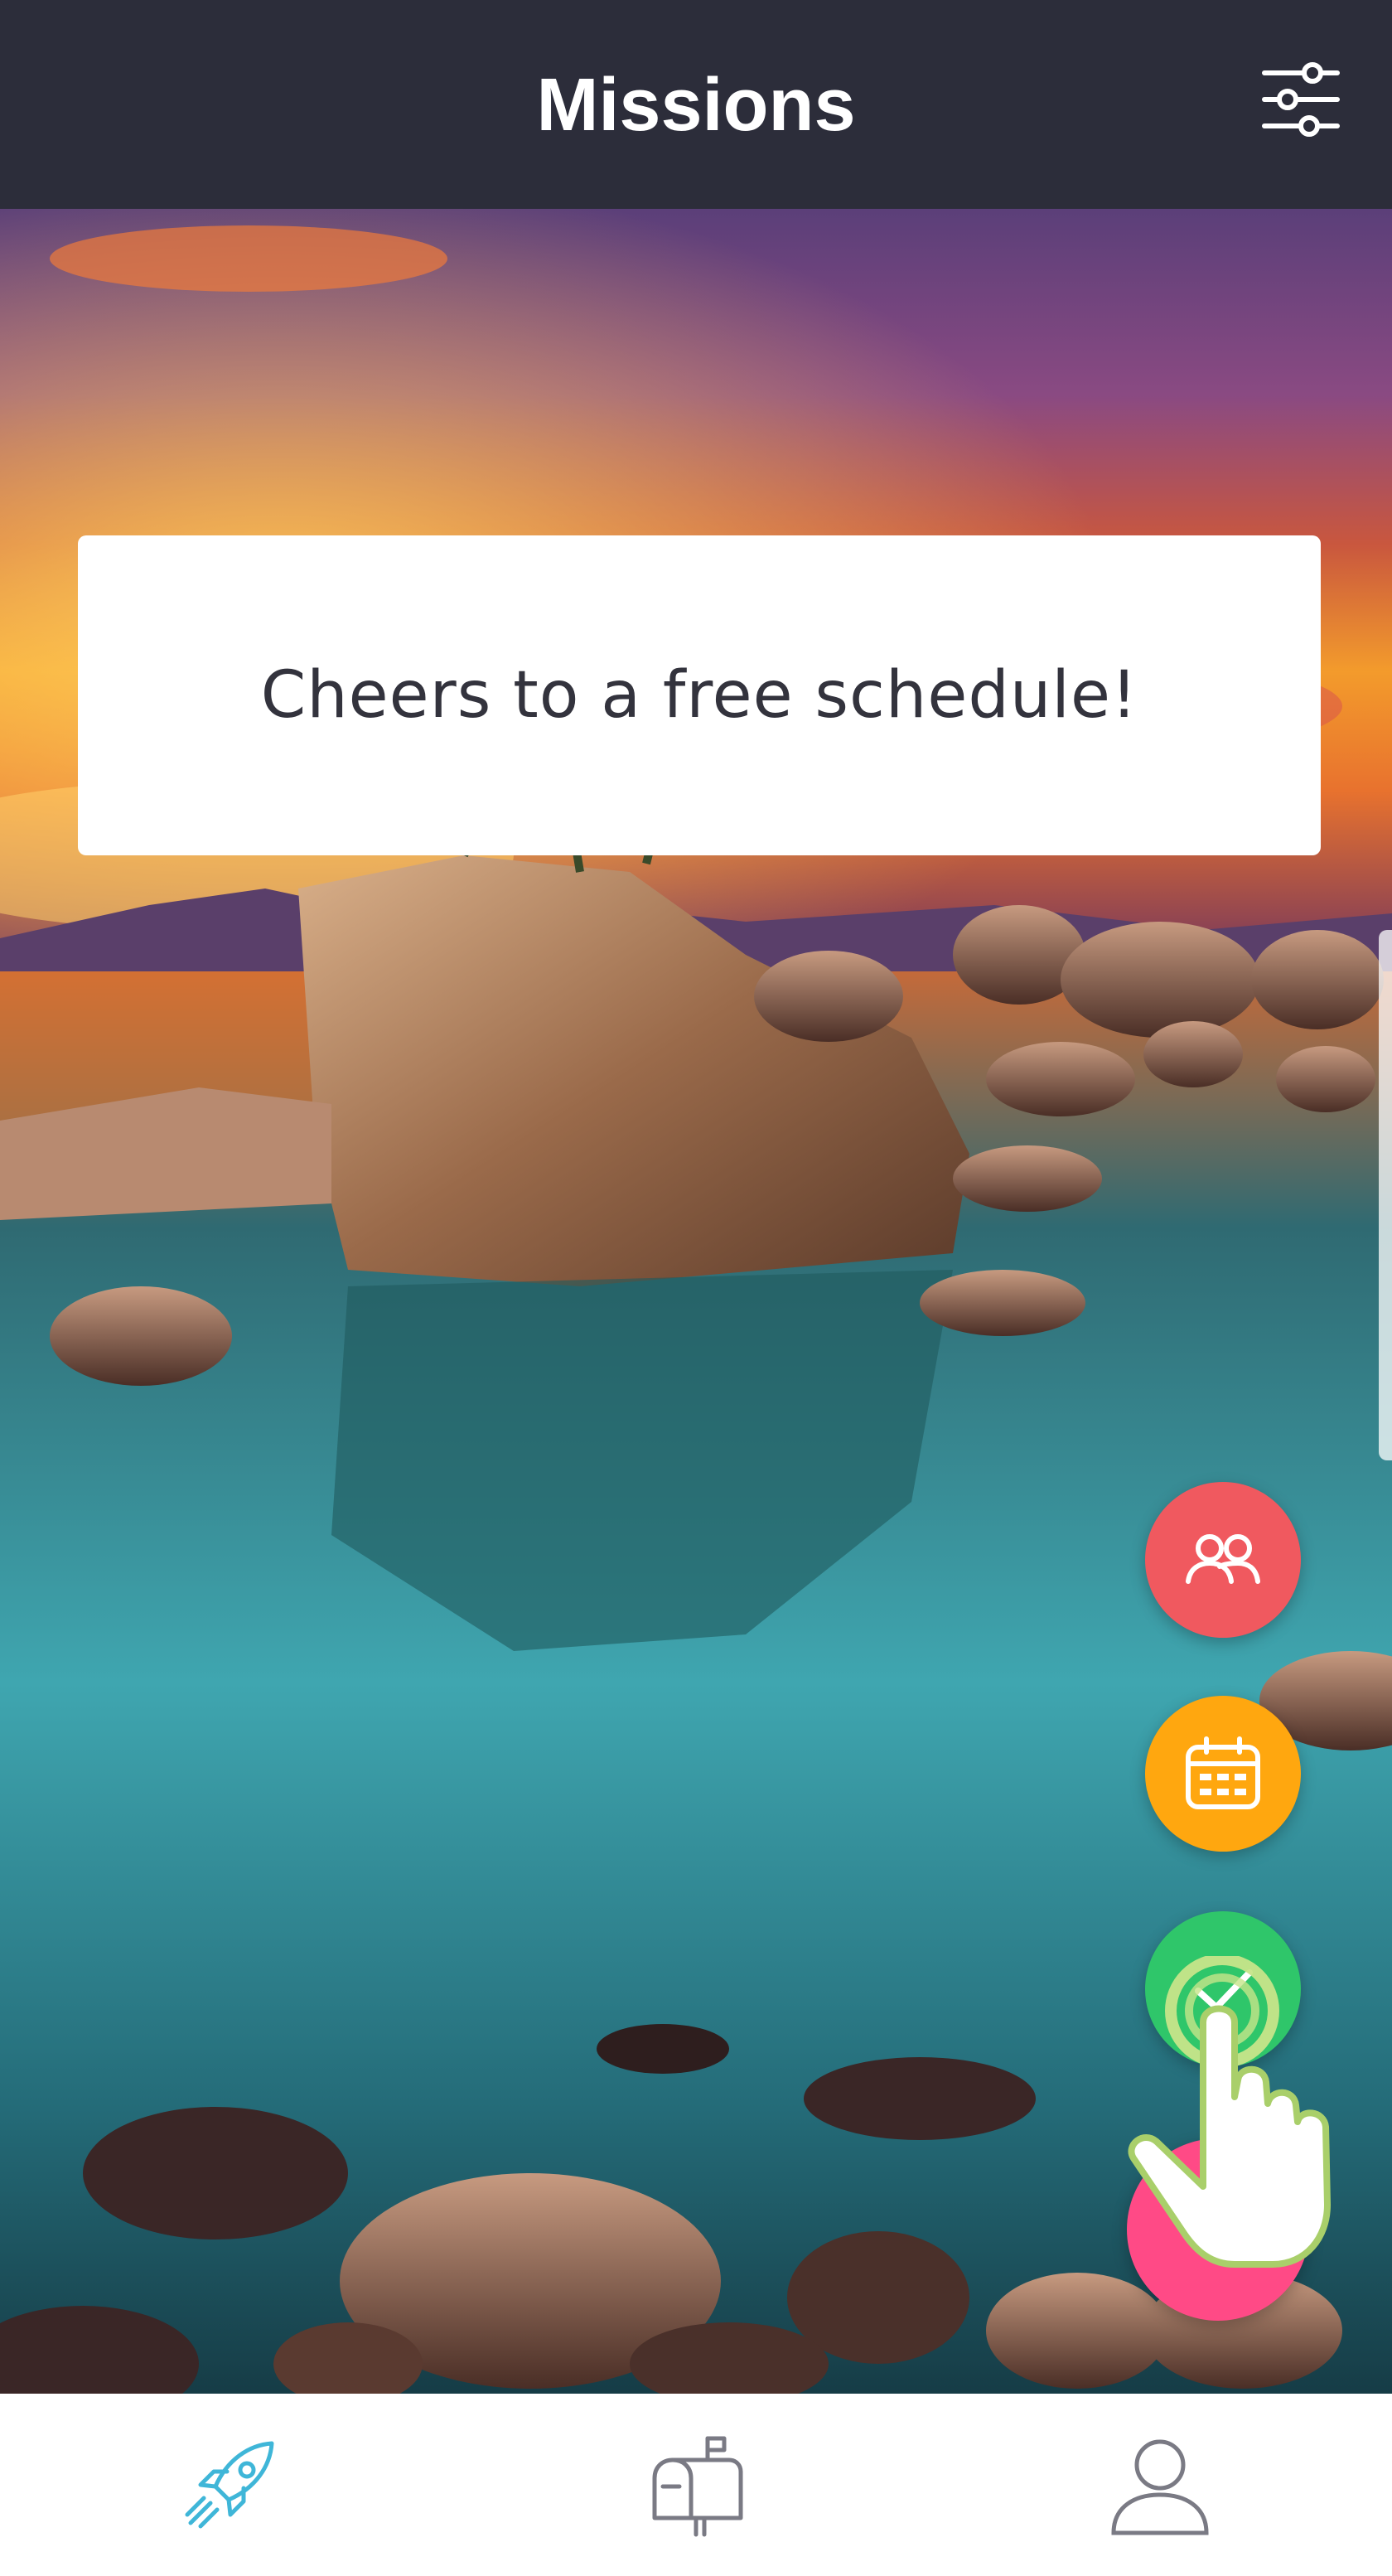 The height and width of the screenshot is (2576, 1392). I want to click on tap-hint-hand-icon, so click(1229, 2112).